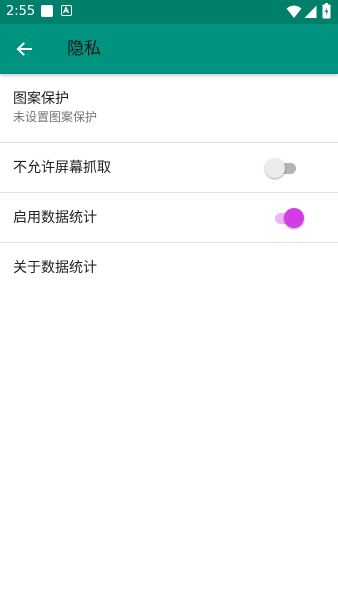 This screenshot has height=600, width=338. I want to click on setting-disallow-screenshot: 不允许屏幕抓取, so click(169, 168).